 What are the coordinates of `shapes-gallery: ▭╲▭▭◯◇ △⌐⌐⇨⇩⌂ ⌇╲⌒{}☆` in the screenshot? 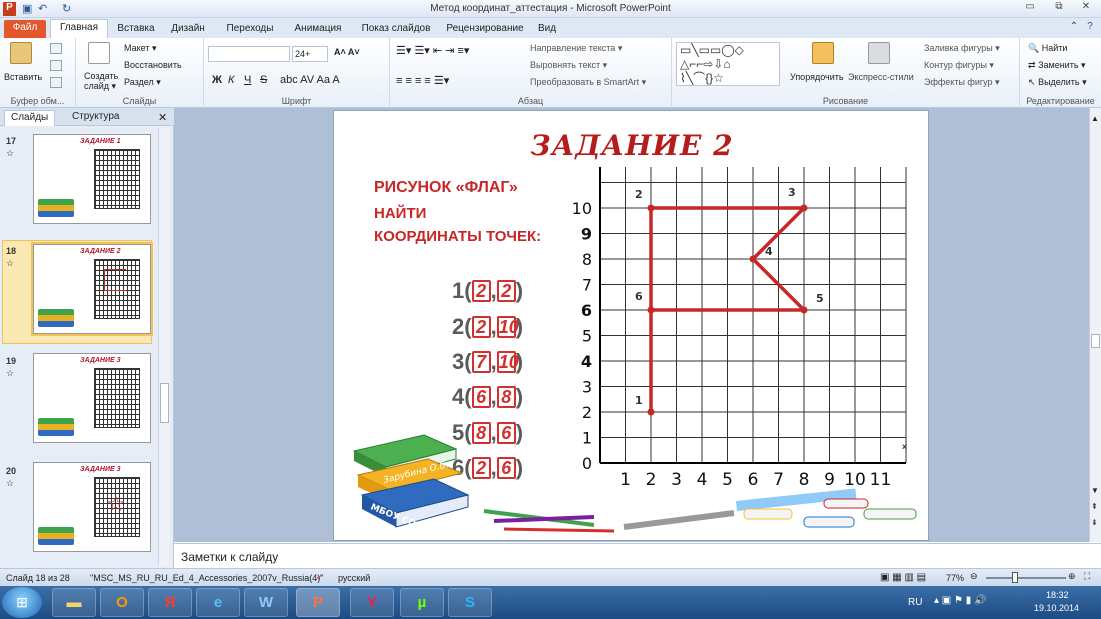 It's located at (728, 64).